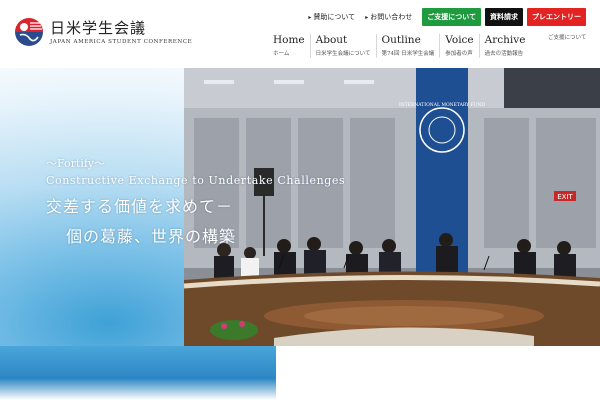  I want to click on pre-entry-button: プレエントリー, so click(556, 17).